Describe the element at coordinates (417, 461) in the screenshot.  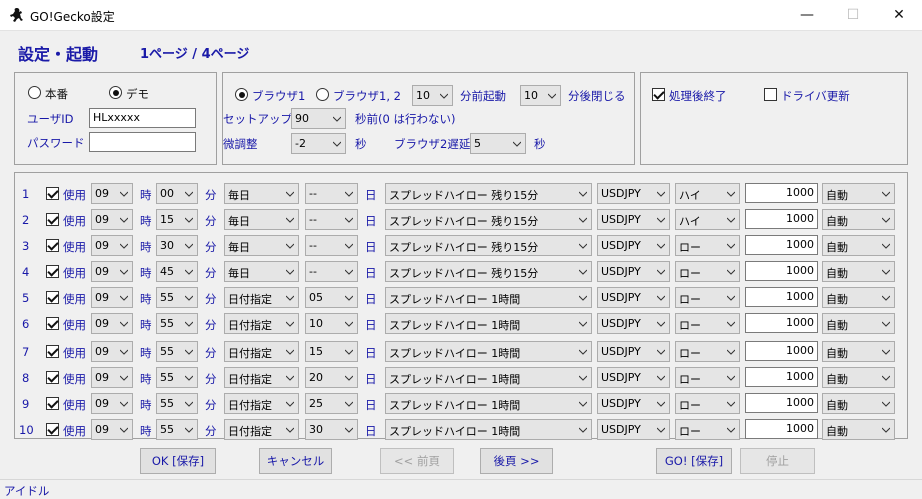
I see `prev-page-button: << 前頁` at that location.